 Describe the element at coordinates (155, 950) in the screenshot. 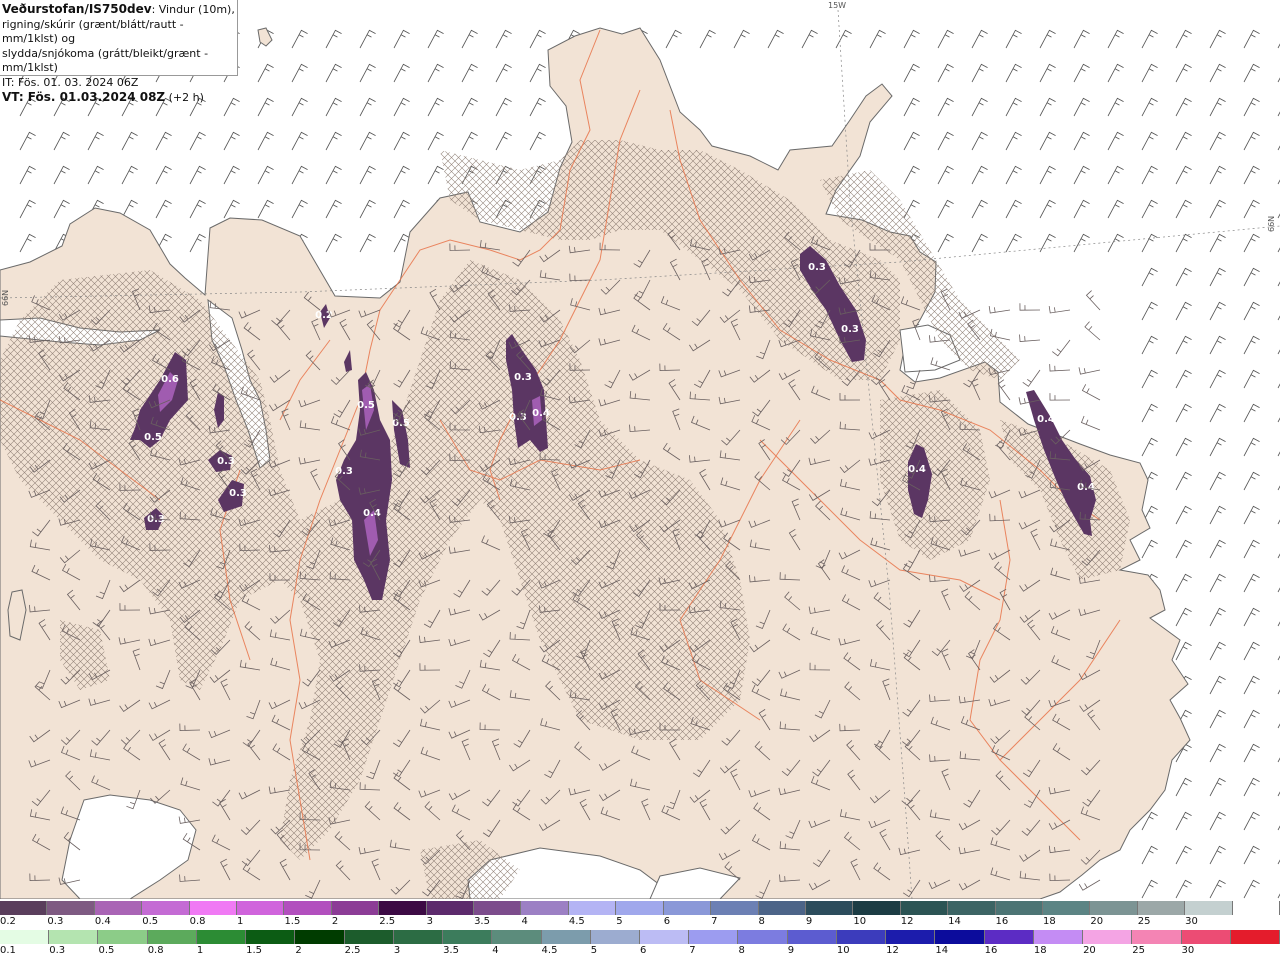

I see `legend-tick-label: 0.8` at that location.